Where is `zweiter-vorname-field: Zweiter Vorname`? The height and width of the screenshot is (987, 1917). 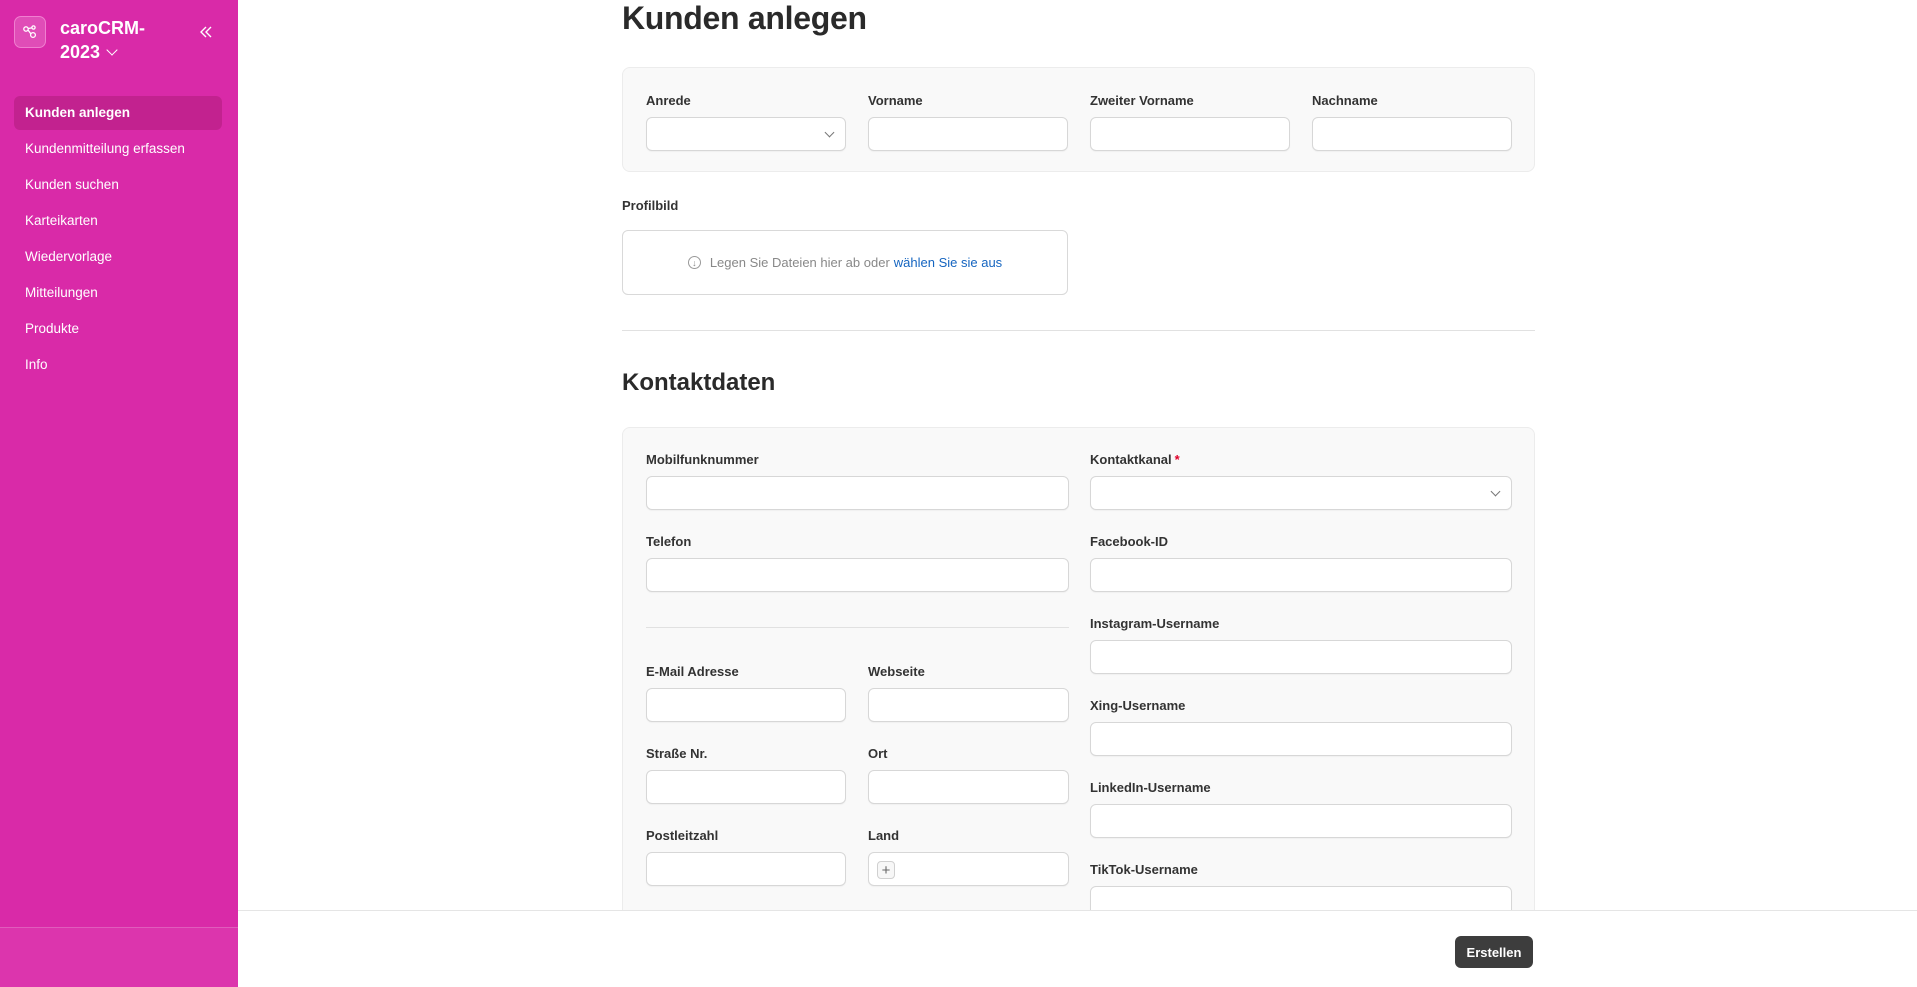 zweiter-vorname-field: Zweiter Vorname is located at coordinates (1190, 122).